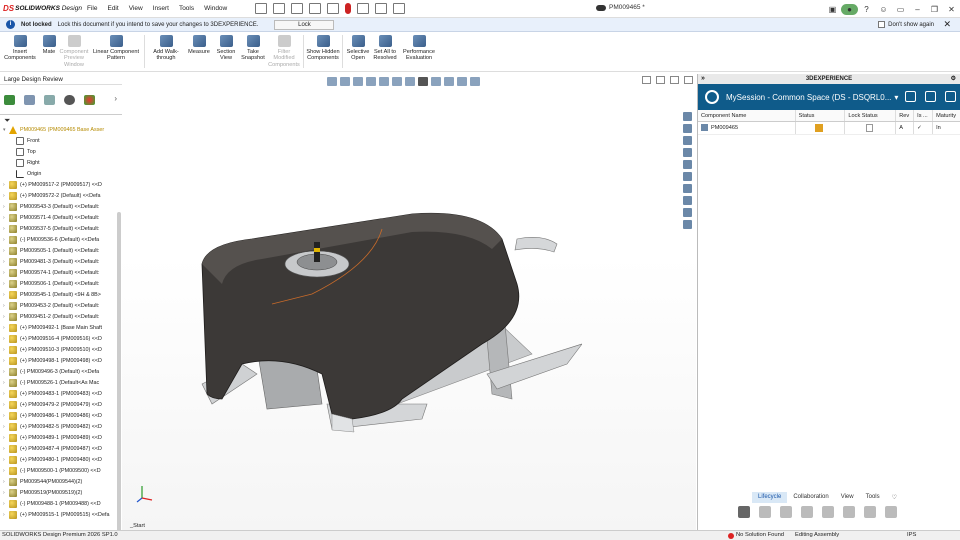 This screenshot has height=540, width=960. I want to click on component-preview-button: Component Preview Window, so click(74, 51).